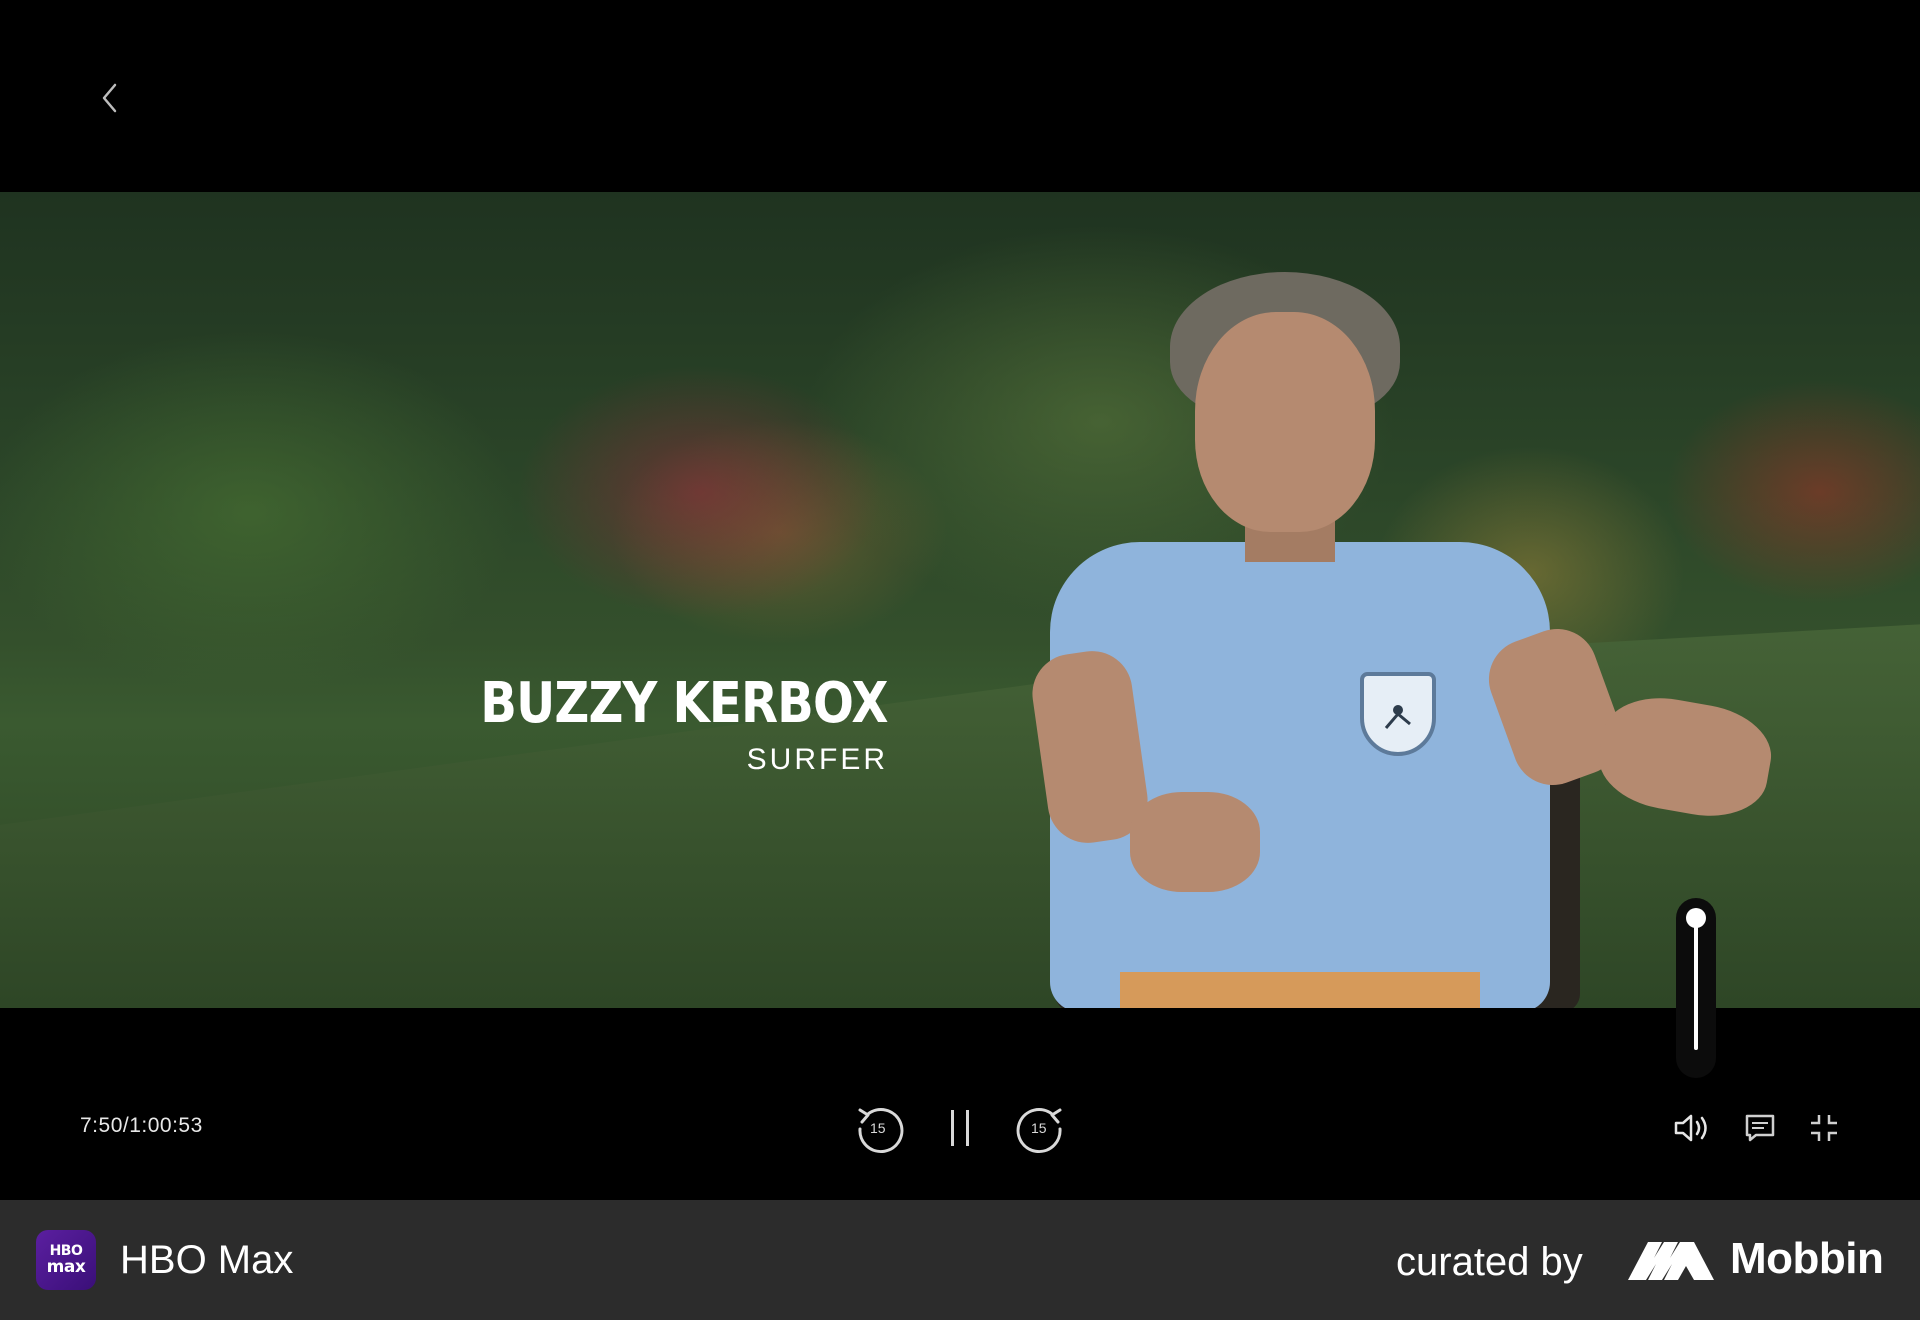 This screenshot has height=1320, width=1920. I want to click on pause-icon, so click(960, 1128).